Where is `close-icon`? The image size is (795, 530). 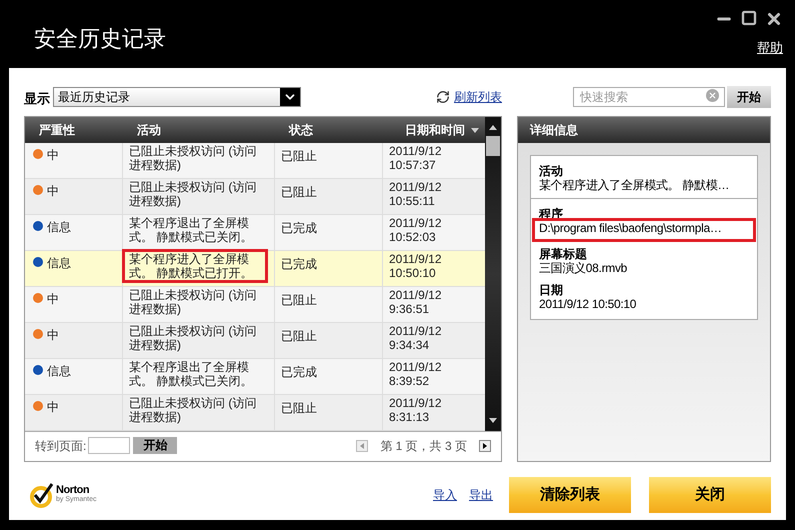 close-icon is located at coordinates (774, 19).